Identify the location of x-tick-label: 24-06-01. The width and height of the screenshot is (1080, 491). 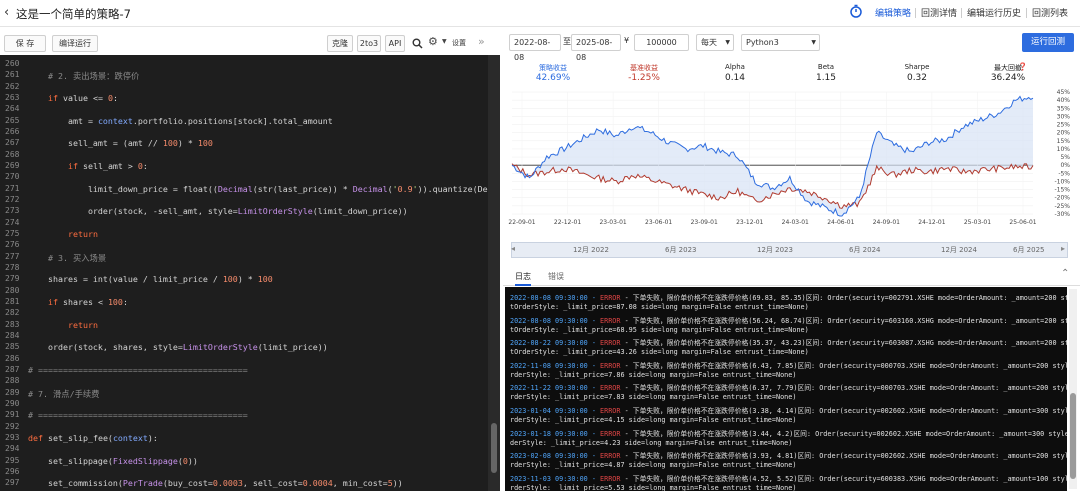
(840, 222).